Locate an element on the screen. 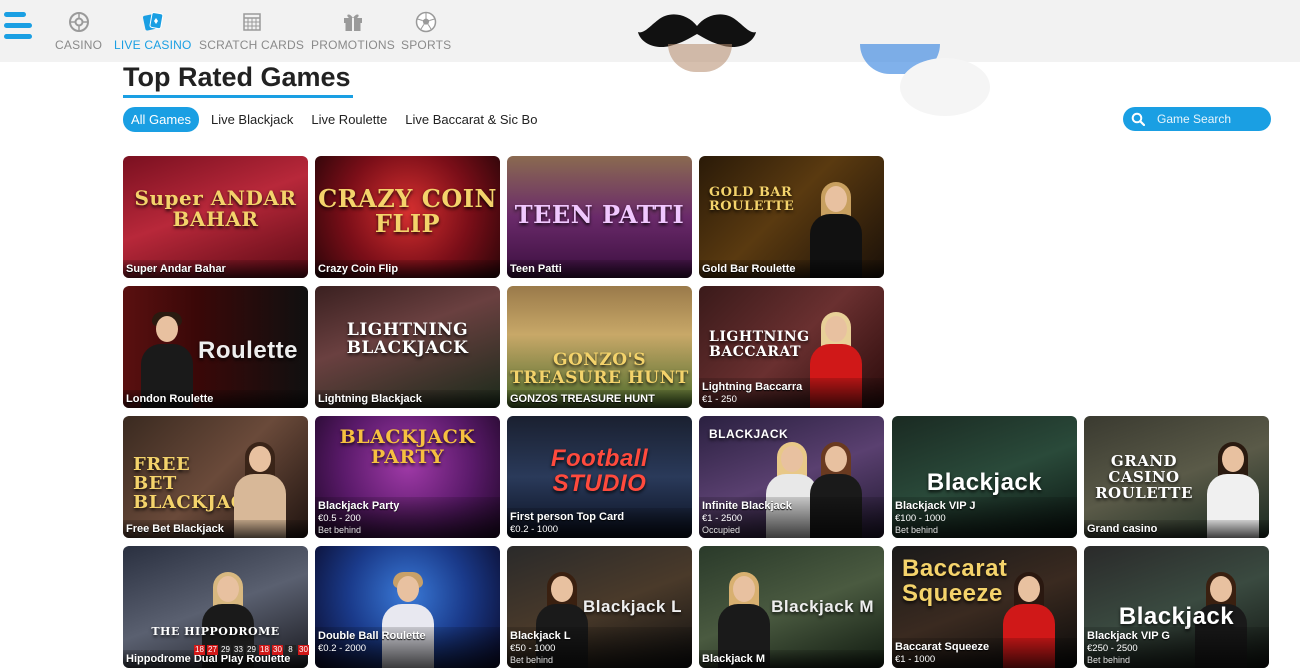  game-name: Blackjack VIP J is located at coordinates (935, 506).